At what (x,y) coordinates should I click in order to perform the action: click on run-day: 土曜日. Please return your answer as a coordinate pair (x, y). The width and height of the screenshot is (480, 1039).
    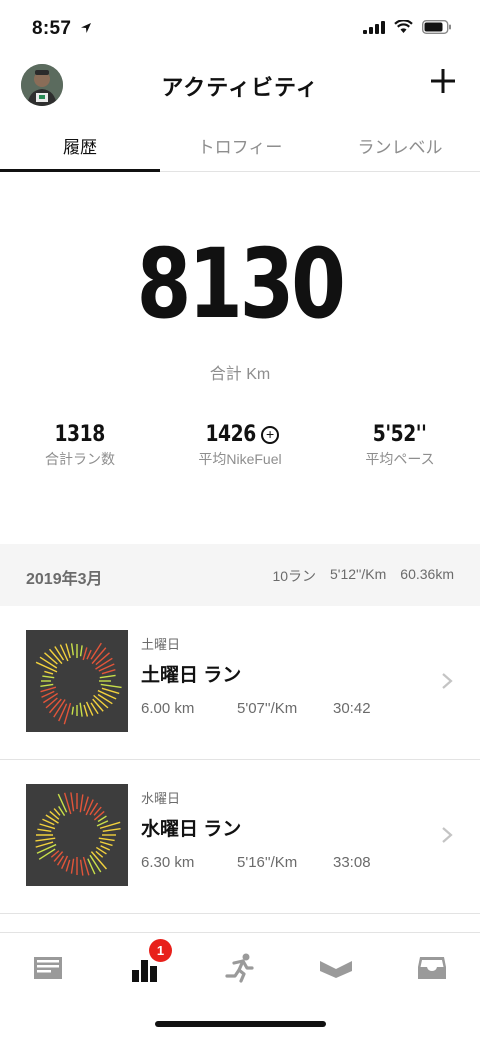
    Looking at the image, I should click on (161, 644).